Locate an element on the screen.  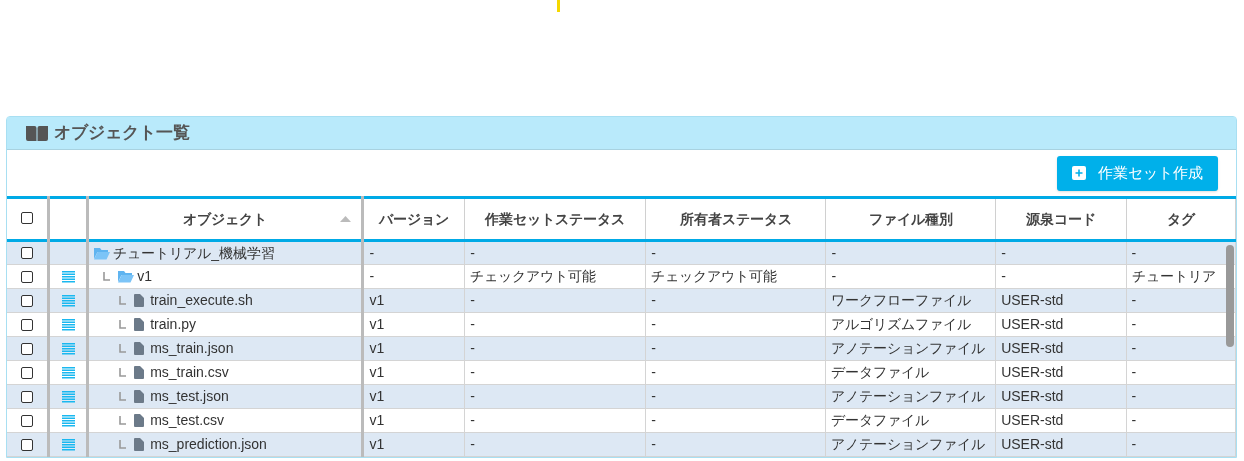
column-header: 所有者ステータス is located at coordinates (735, 219).